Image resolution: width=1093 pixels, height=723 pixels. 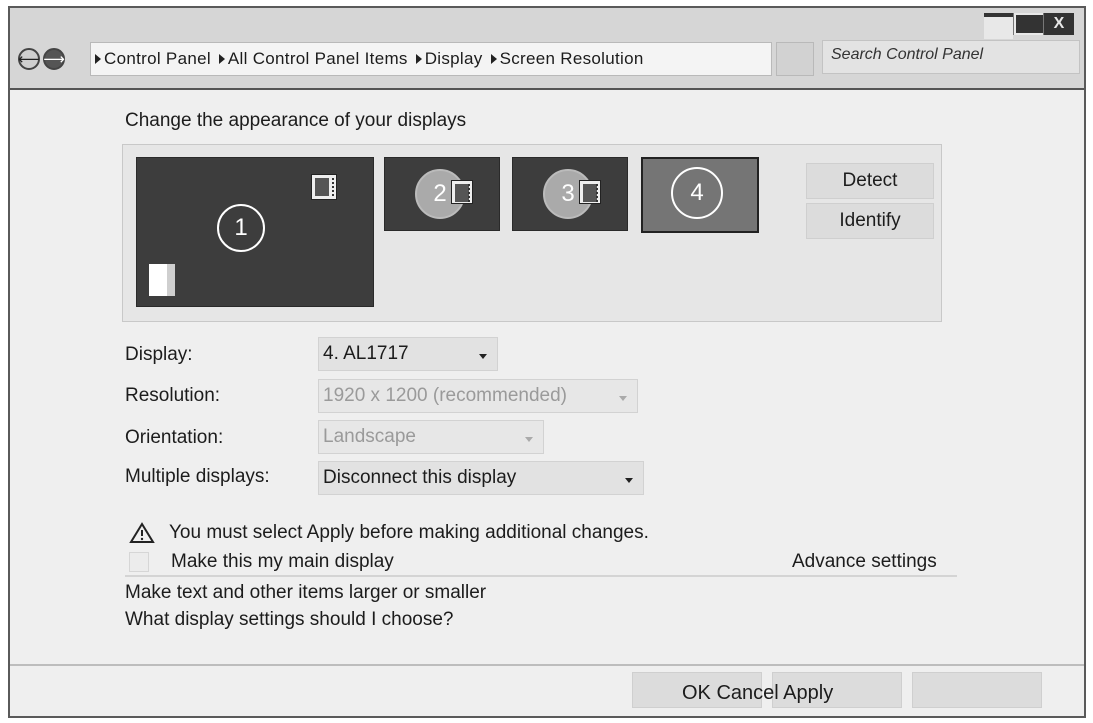 I want to click on display-label: Display:, so click(x=159, y=354).